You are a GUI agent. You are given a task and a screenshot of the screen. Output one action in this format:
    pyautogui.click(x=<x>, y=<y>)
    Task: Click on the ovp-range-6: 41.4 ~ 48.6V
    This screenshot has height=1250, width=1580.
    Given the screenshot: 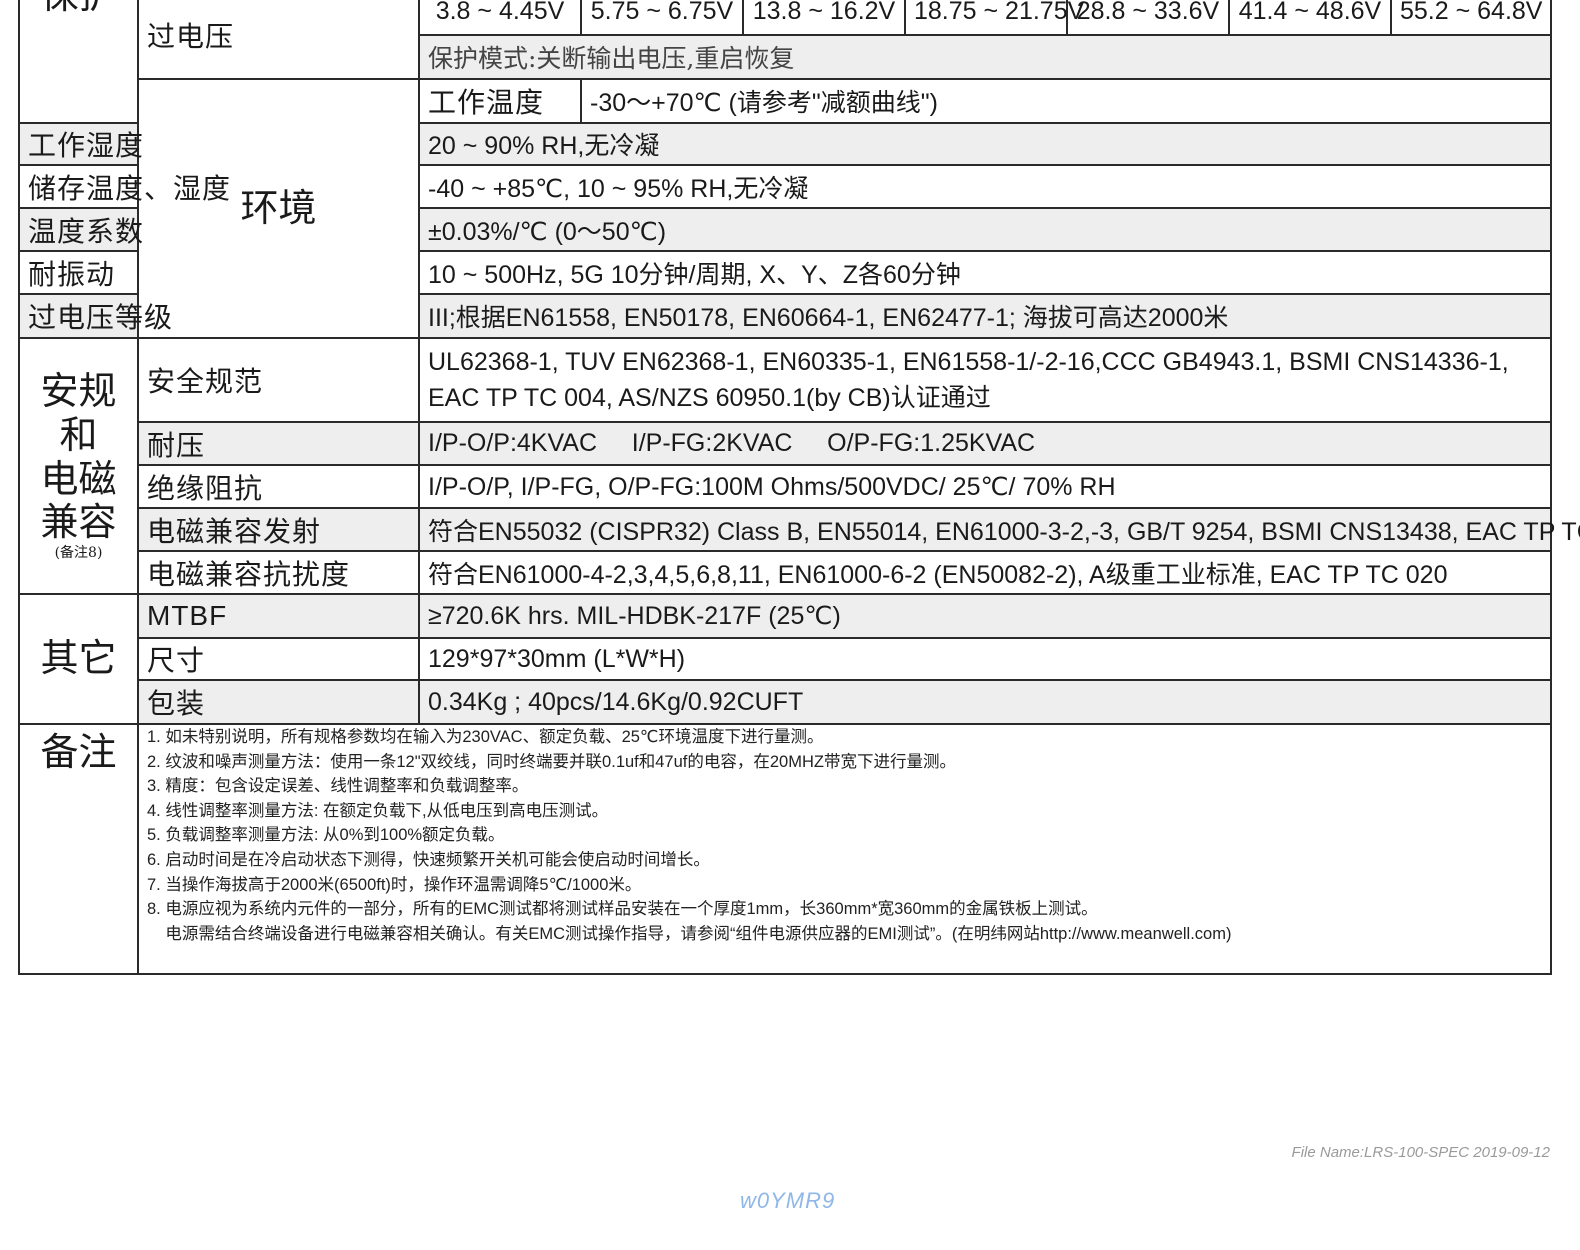 What is the action you would take?
    pyautogui.click(x=1310, y=18)
    